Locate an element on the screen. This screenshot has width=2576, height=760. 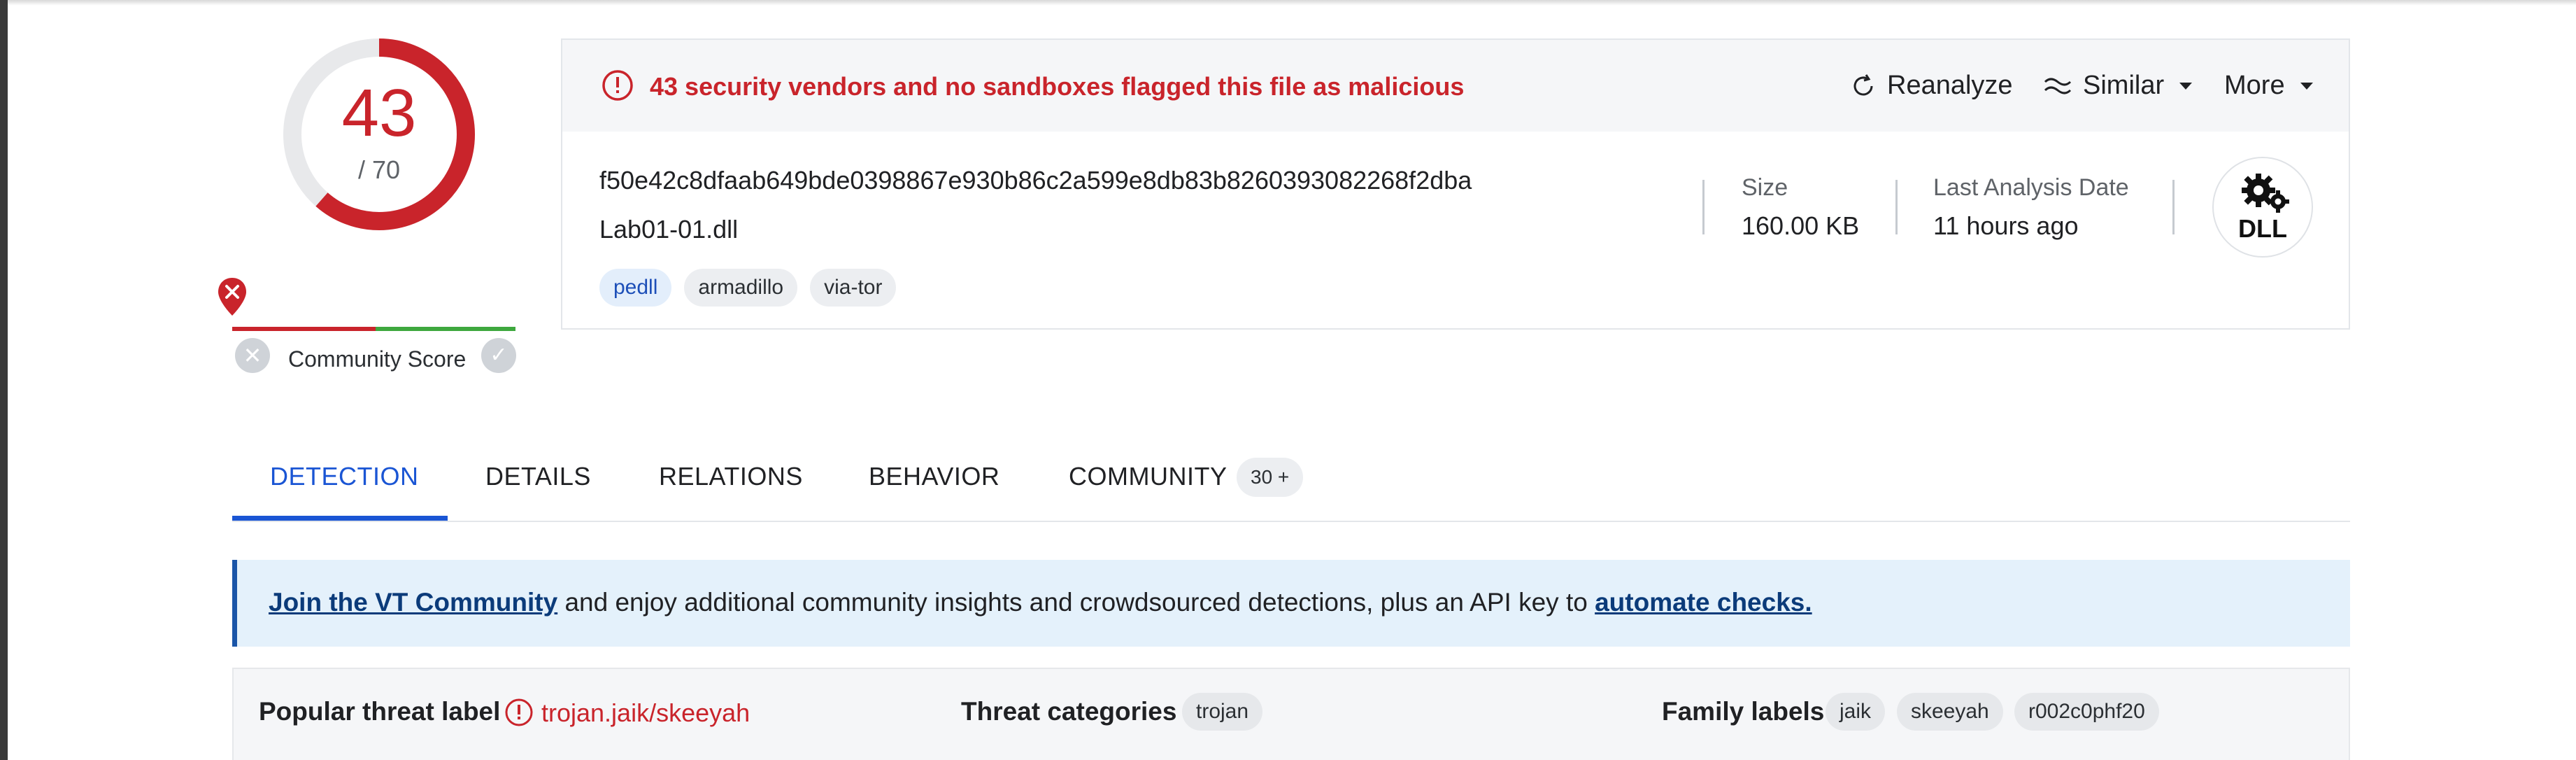
tab-detection: DETECTION is located at coordinates (344, 476).